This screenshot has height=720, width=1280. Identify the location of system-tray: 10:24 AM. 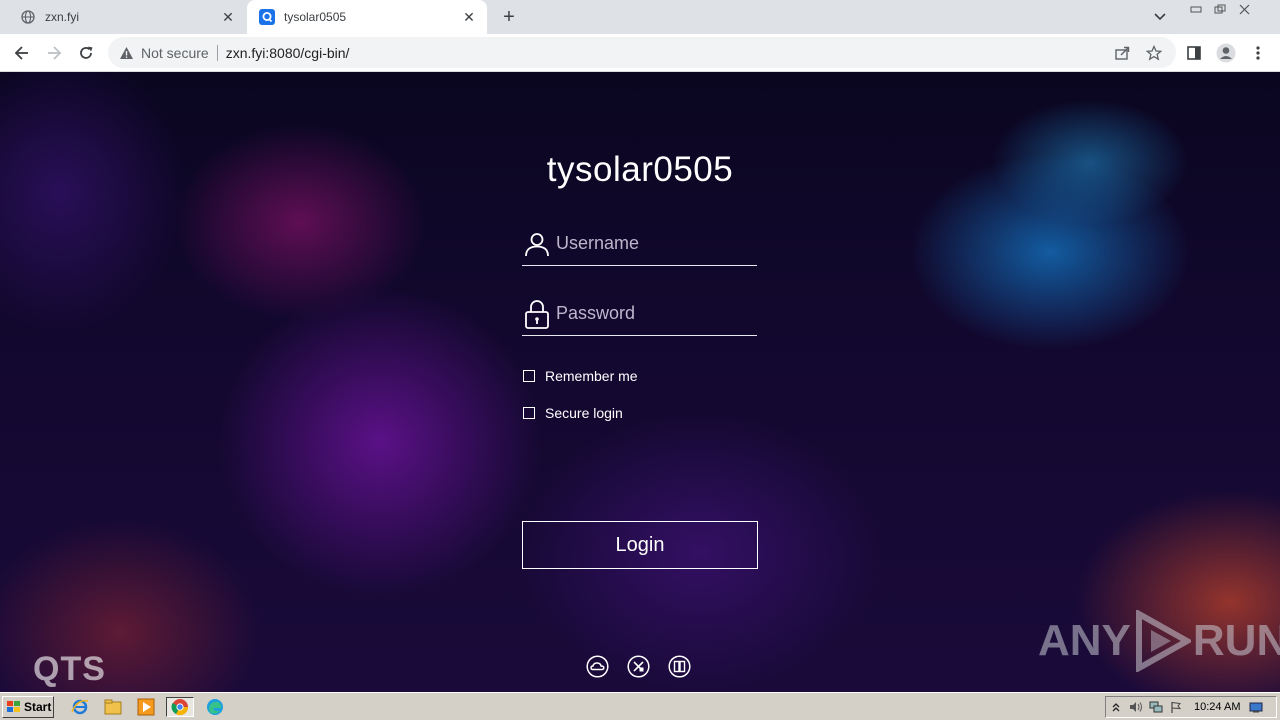
(1191, 707).